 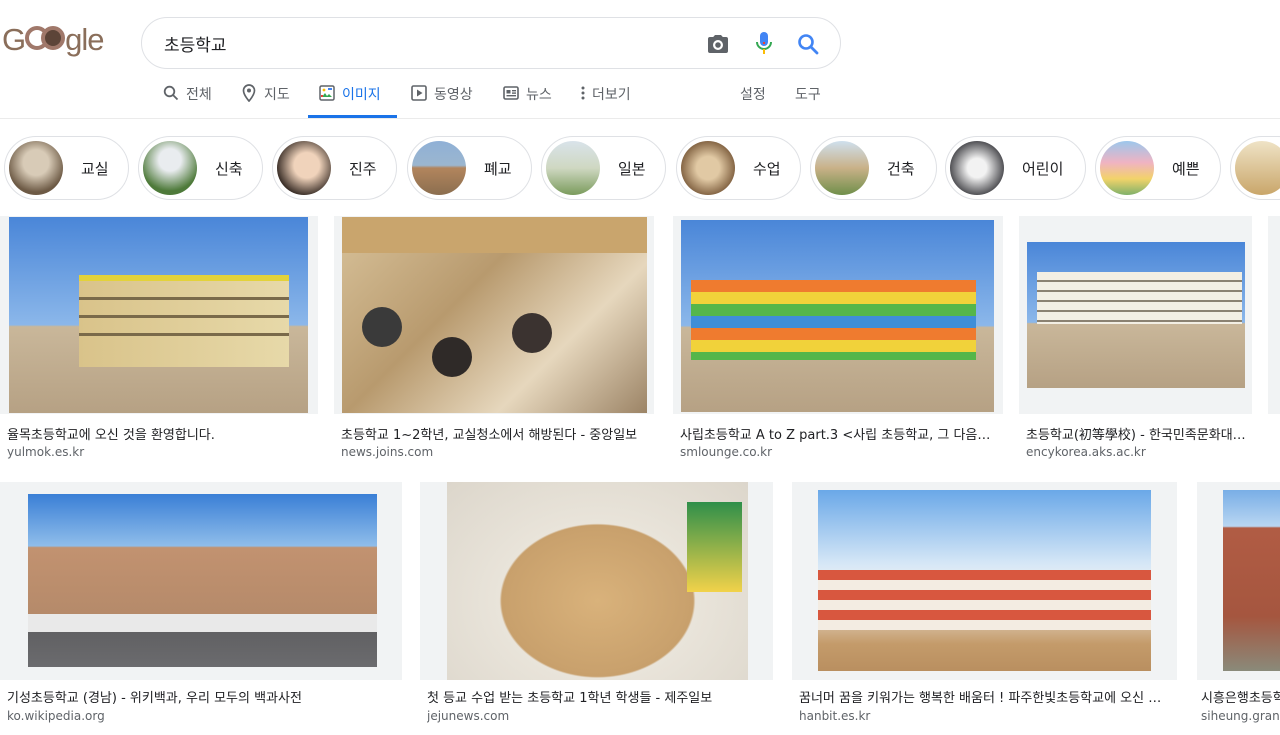 What do you see at coordinates (764, 44) in the screenshot?
I see `microphone-icon` at bounding box center [764, 44].